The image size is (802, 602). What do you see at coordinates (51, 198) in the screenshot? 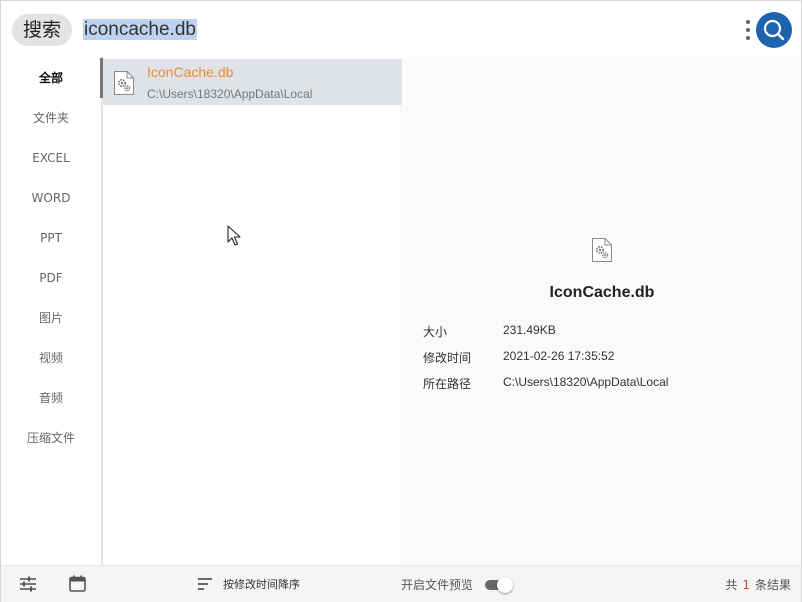
I see `sidebar-item-word: WORD` at bounding box center [51, 198].